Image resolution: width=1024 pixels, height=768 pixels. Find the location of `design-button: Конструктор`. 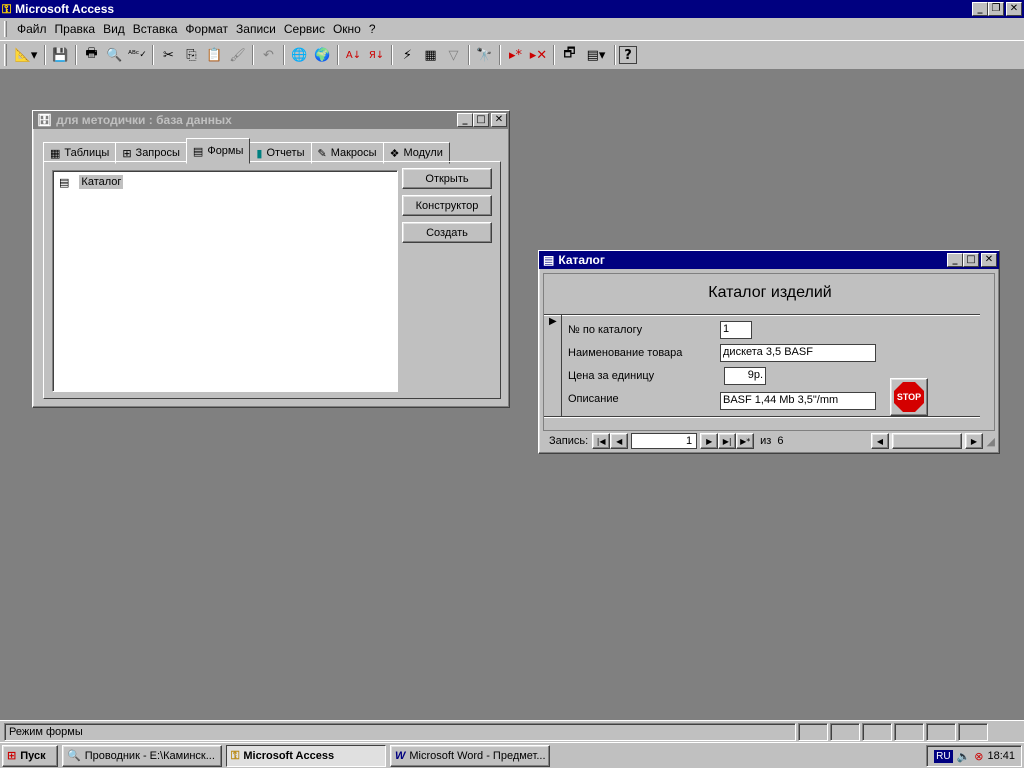

design-button: Конструктор is located at coordinates (447, 205).